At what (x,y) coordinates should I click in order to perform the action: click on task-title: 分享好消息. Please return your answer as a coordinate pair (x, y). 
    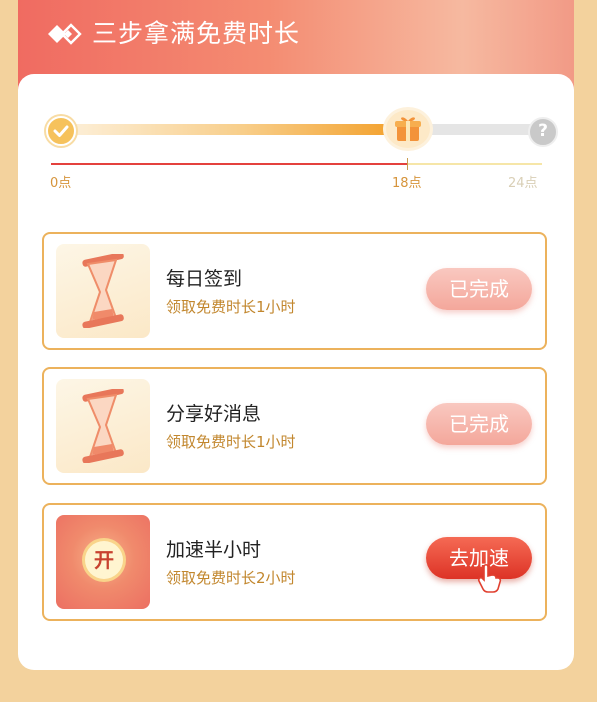
    Looking at the image, I should click on (214, 414).